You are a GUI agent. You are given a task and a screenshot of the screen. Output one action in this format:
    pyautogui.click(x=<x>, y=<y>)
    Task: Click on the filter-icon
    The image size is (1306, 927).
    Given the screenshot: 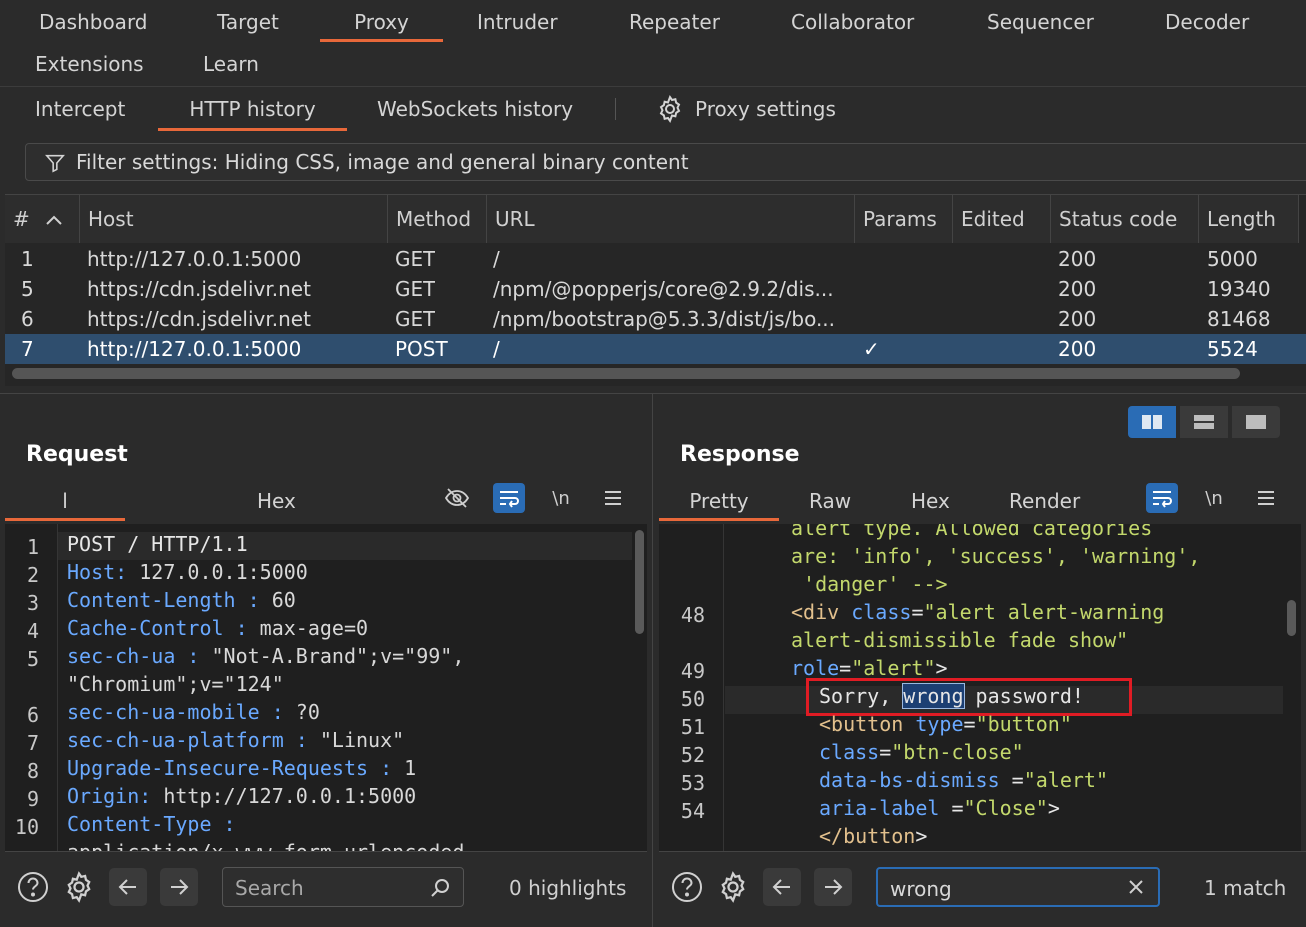 What is the action you would take?
    pyautogui.click(x=55, y=165)
    